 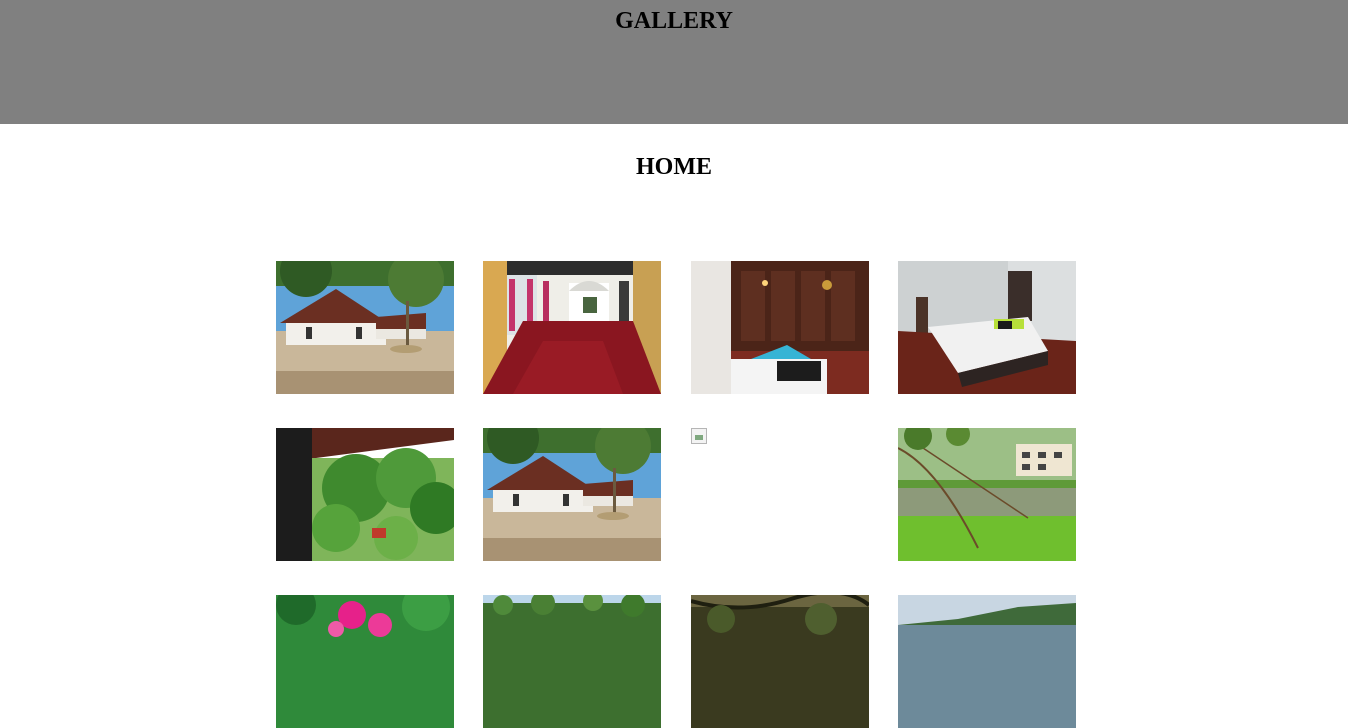 I want to click on gallery-photo-garden-veranda, so click(x=365, y=494).